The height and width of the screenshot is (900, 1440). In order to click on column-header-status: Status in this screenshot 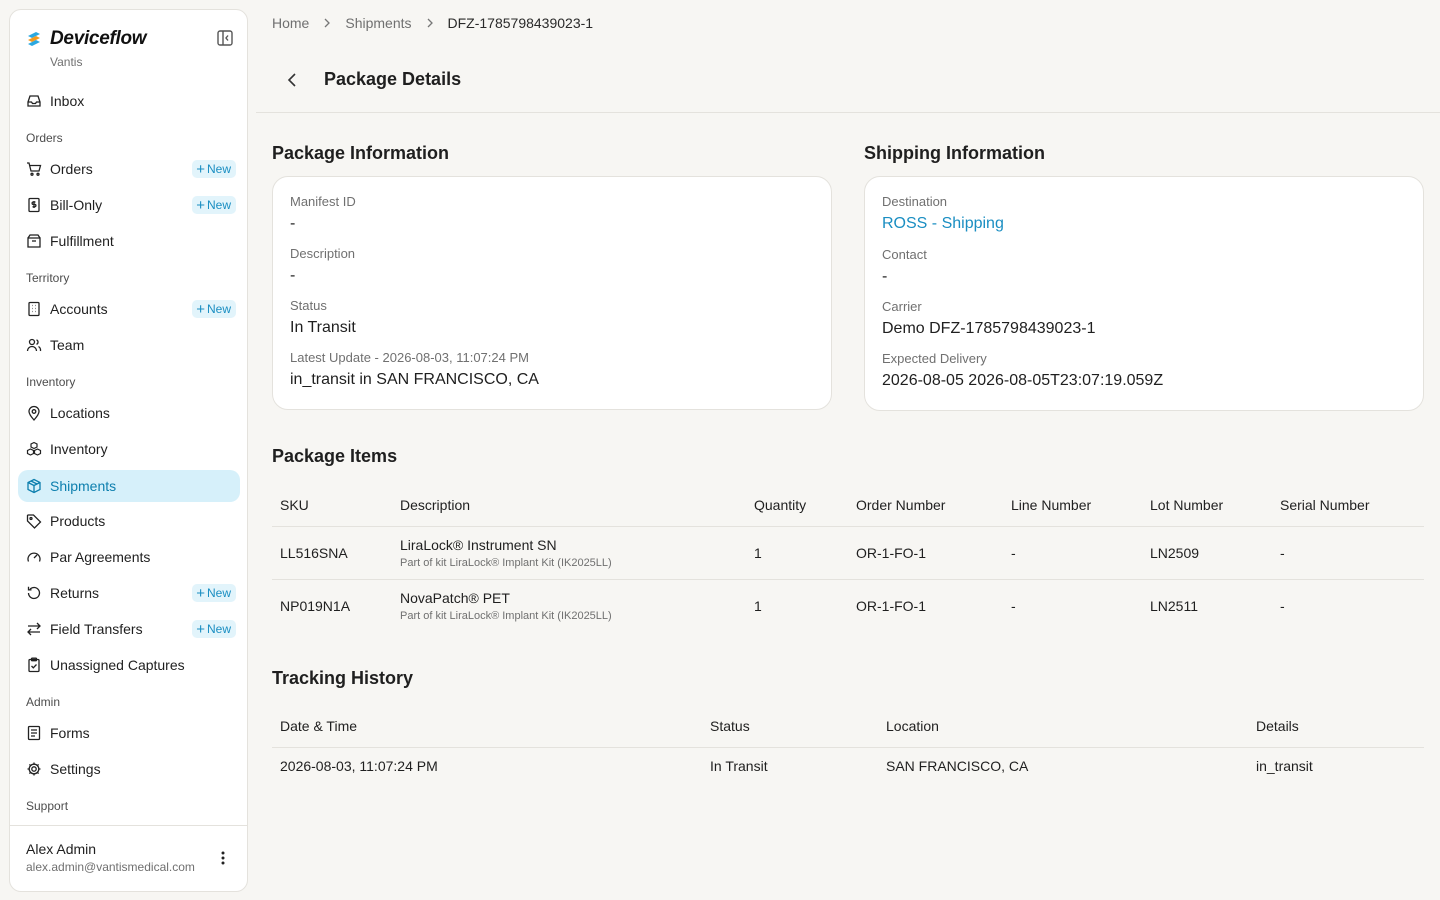, I will do `click(730, 726)`.